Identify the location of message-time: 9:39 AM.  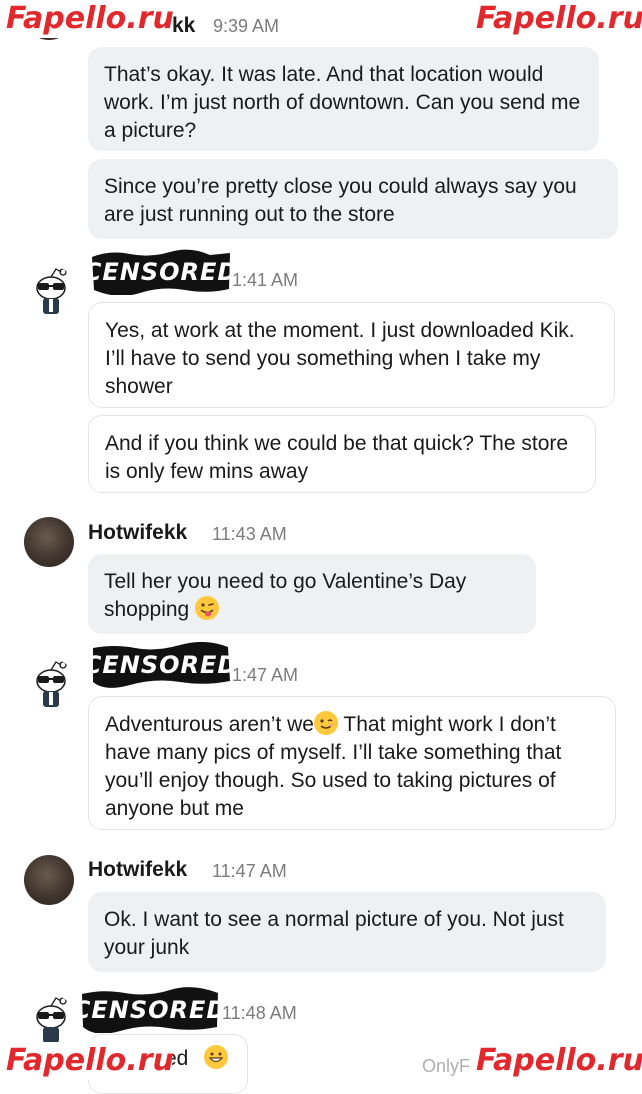
(246, 26).